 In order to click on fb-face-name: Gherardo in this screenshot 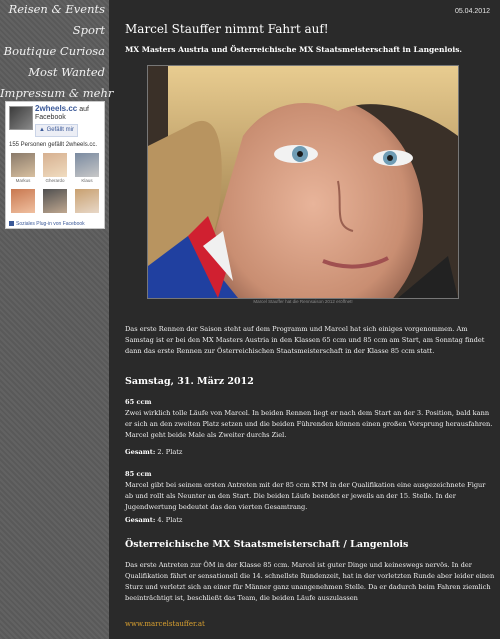, I will do `click(55, 180)`.